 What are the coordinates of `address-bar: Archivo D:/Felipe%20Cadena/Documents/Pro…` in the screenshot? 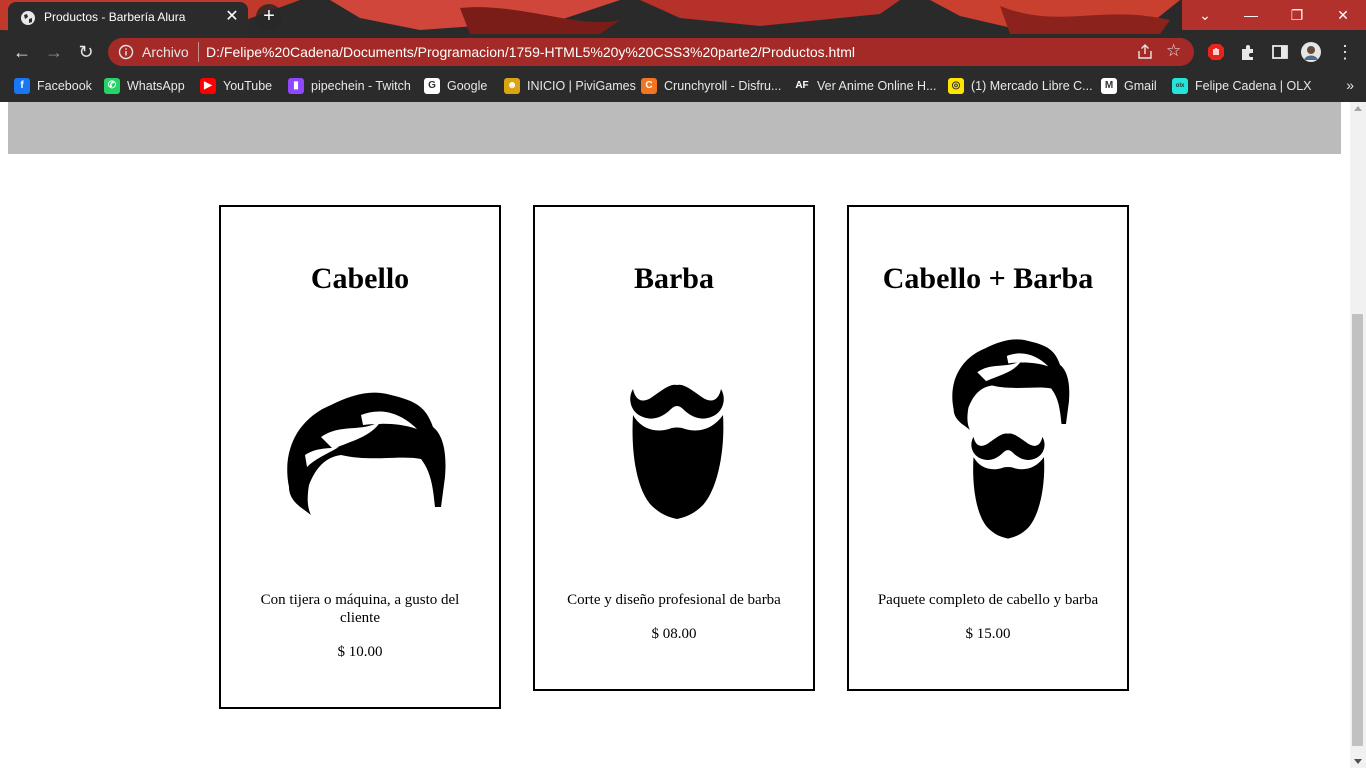 It's located at (651, 52).